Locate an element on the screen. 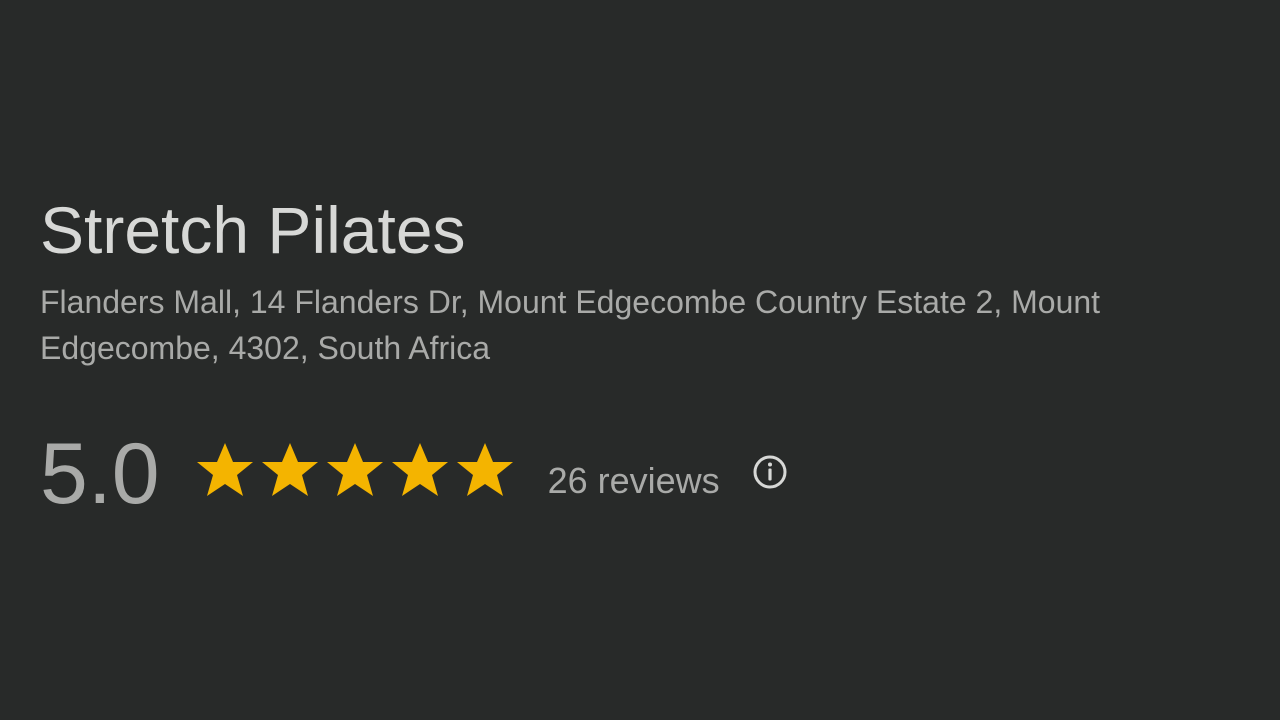  rating-row: 5.0 26 reviews is located at coordinates (414, 474).